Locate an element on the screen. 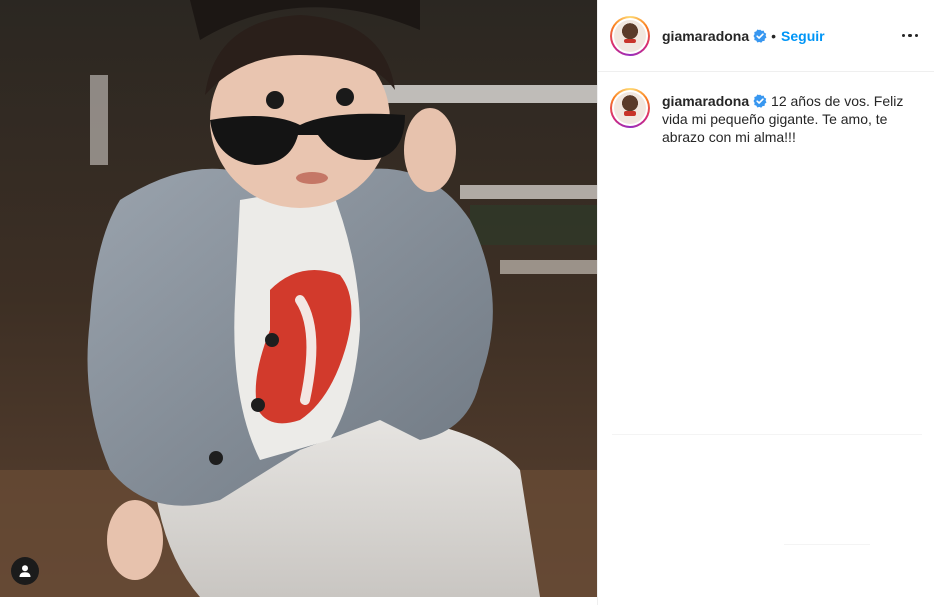 This screenshot has height=605, width=934. more-options-button is located at coordinates (909, 36).